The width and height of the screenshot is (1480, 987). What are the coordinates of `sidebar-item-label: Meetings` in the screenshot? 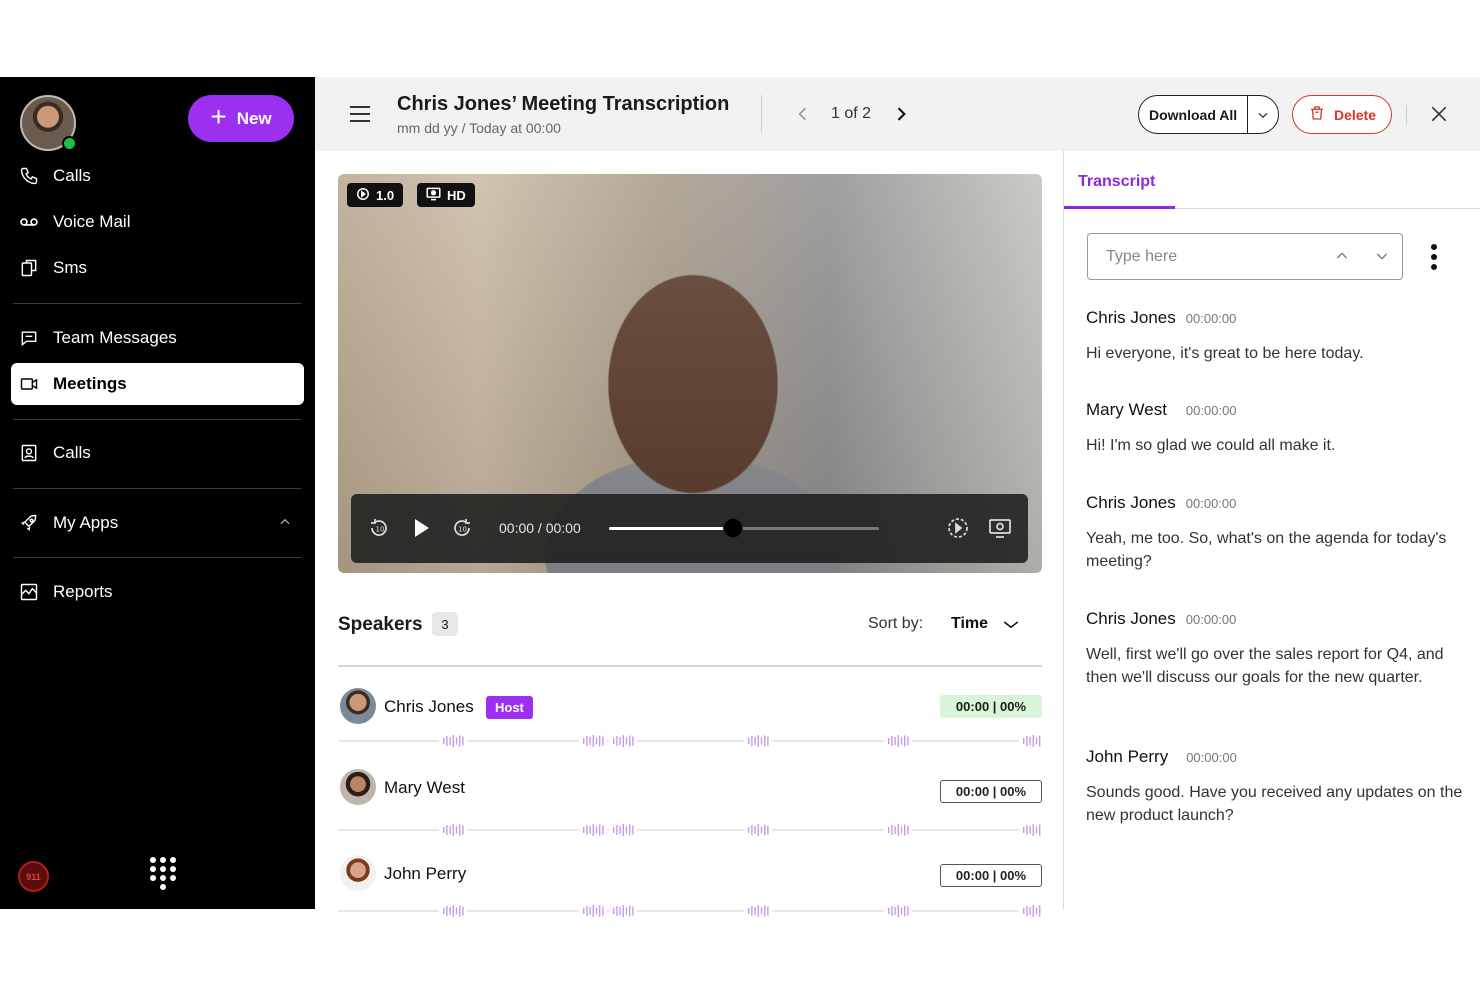 It's located at (90, 383).